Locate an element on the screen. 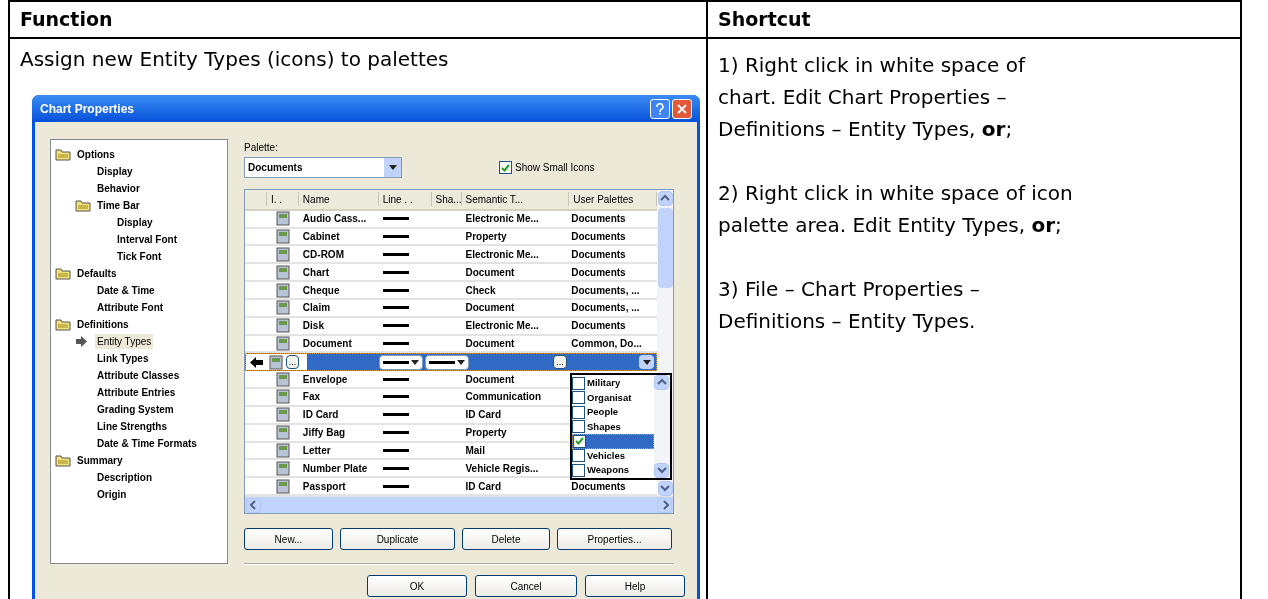 Image resolution: width=1268 pixels, height=599 pixels. tree-item: Attribute Entries is located at coordinates (136, 392).